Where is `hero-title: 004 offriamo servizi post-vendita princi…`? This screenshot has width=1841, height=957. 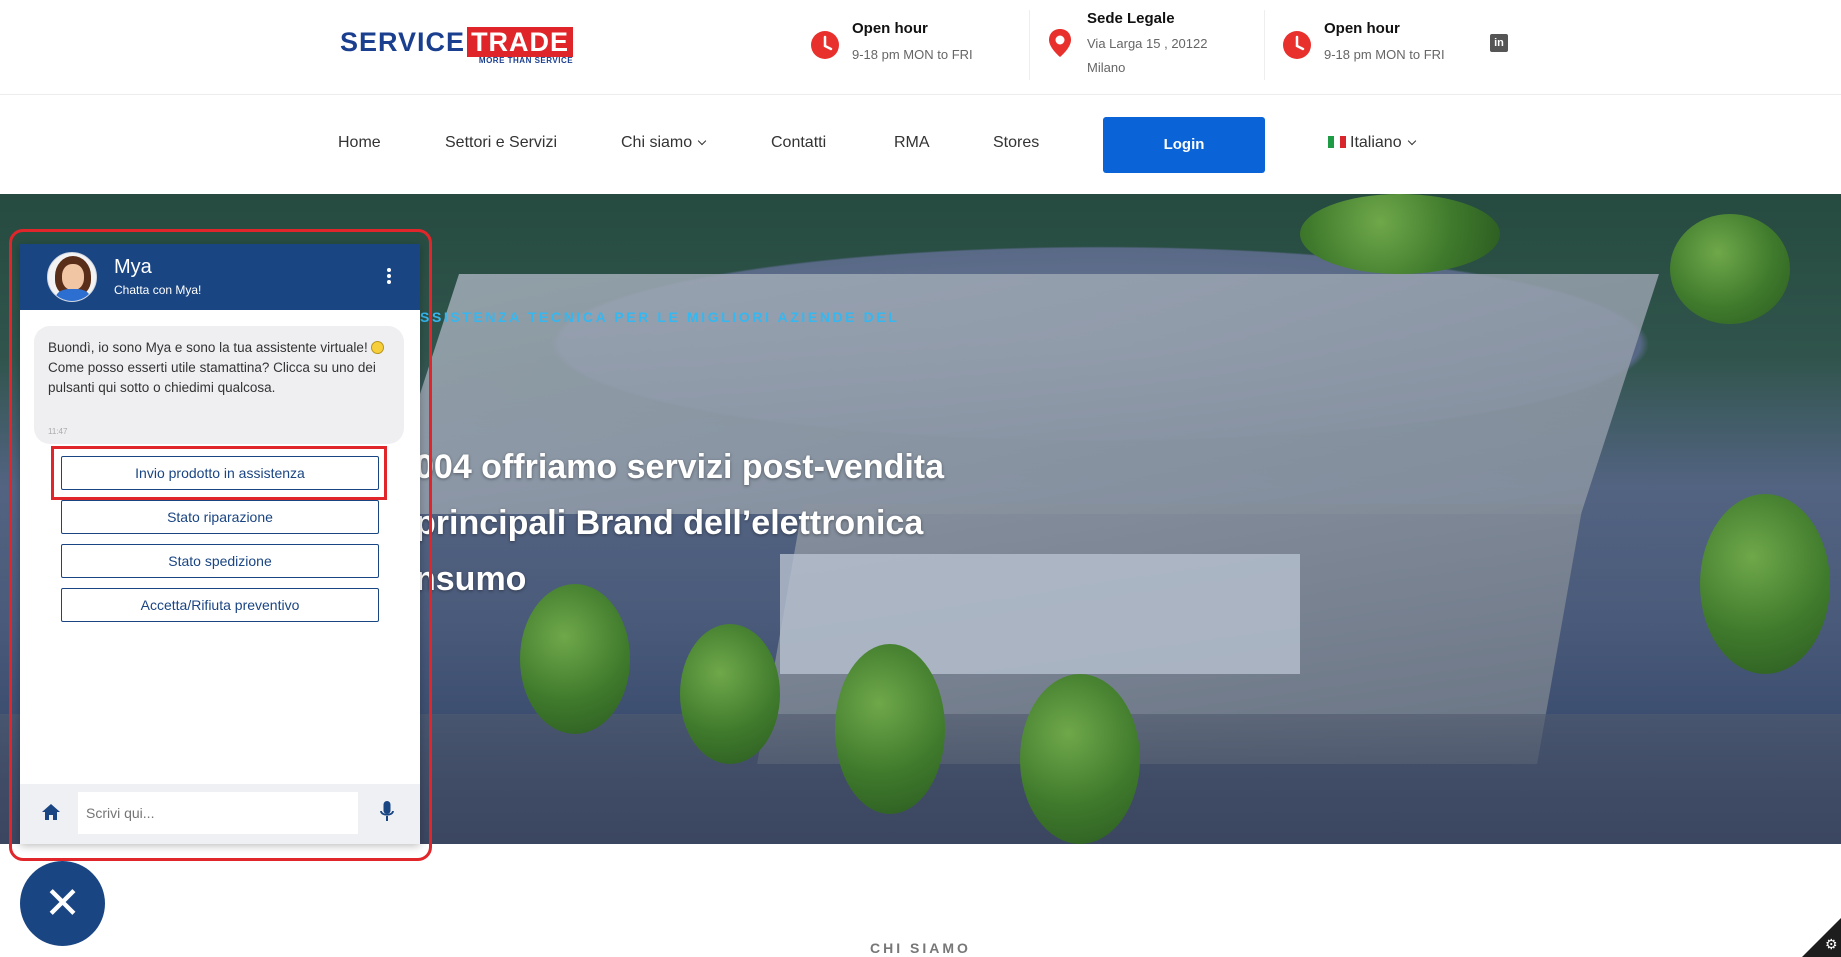
hero-title: 004 offriamo servizi post-vendita princi… is located at coordinates (695, 523).